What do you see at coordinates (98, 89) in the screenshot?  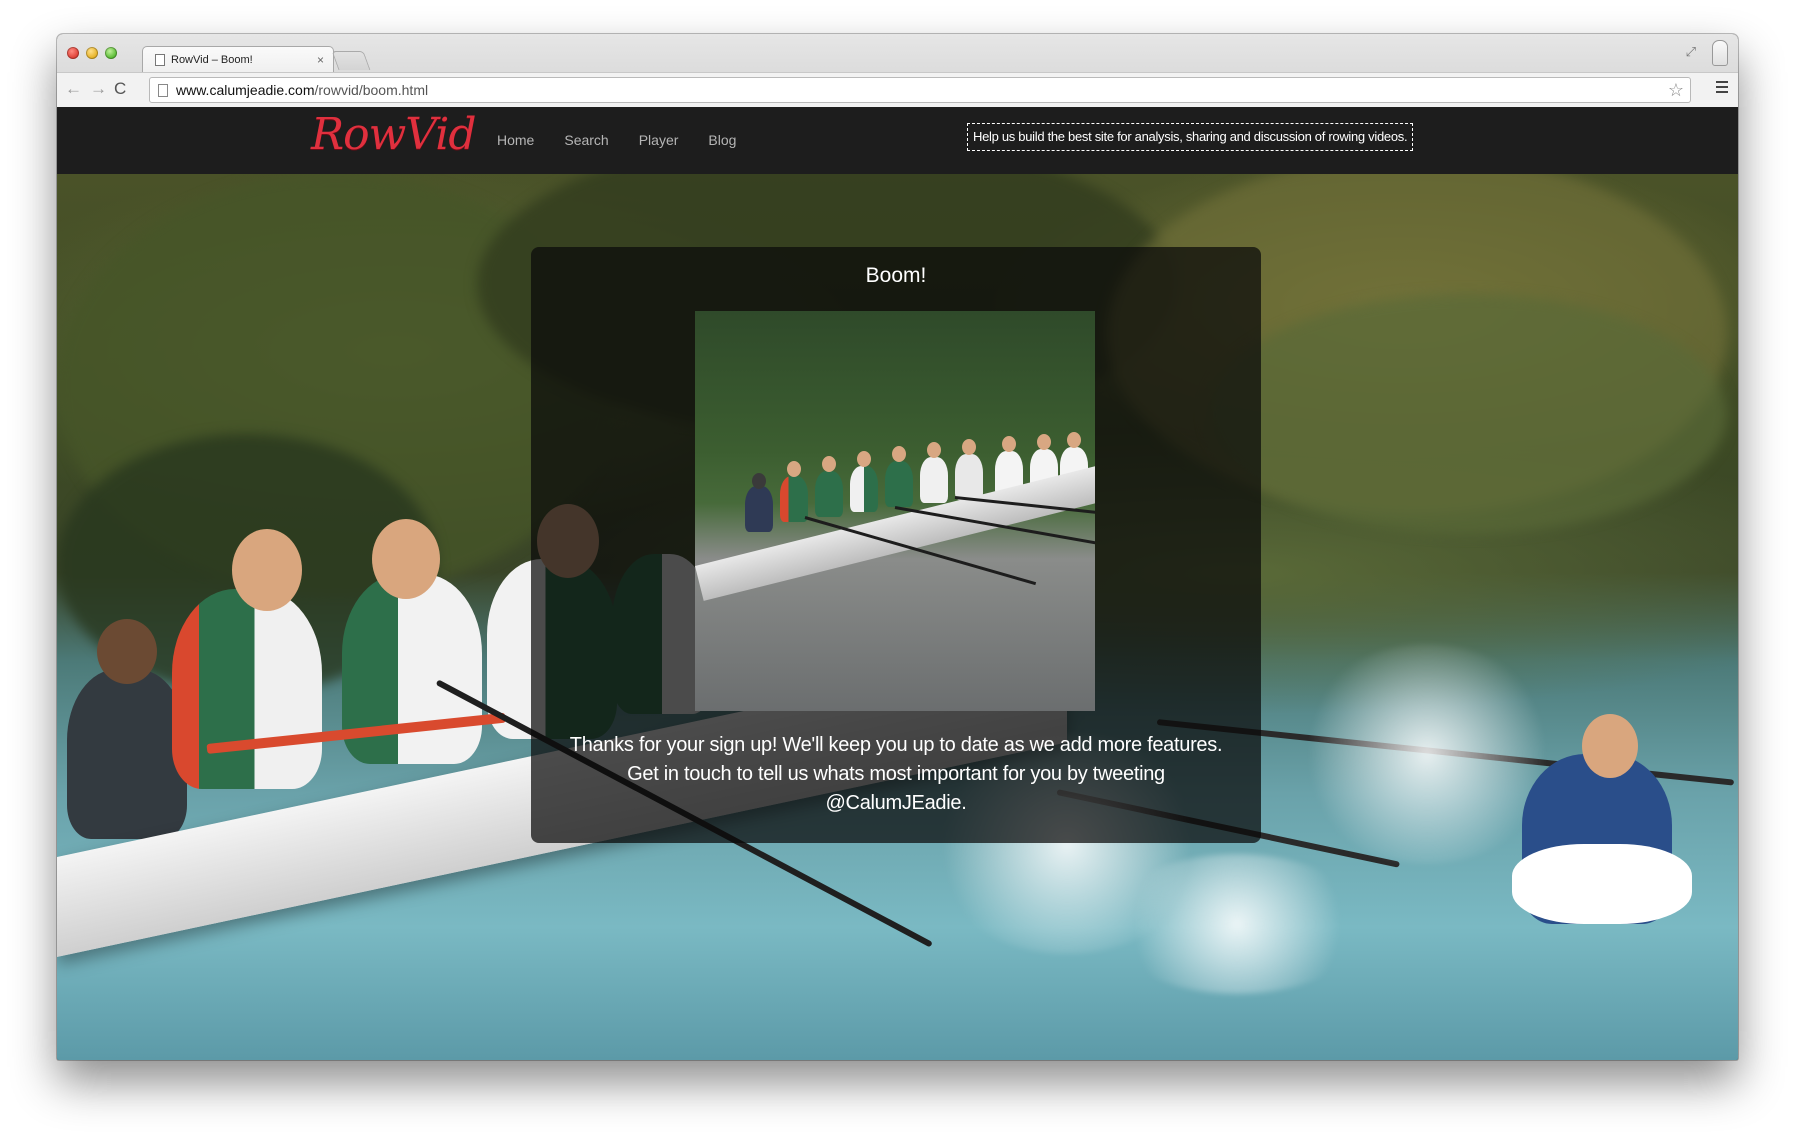 I see `forward-arrow-icon: →` at bounding box center [98, 89].